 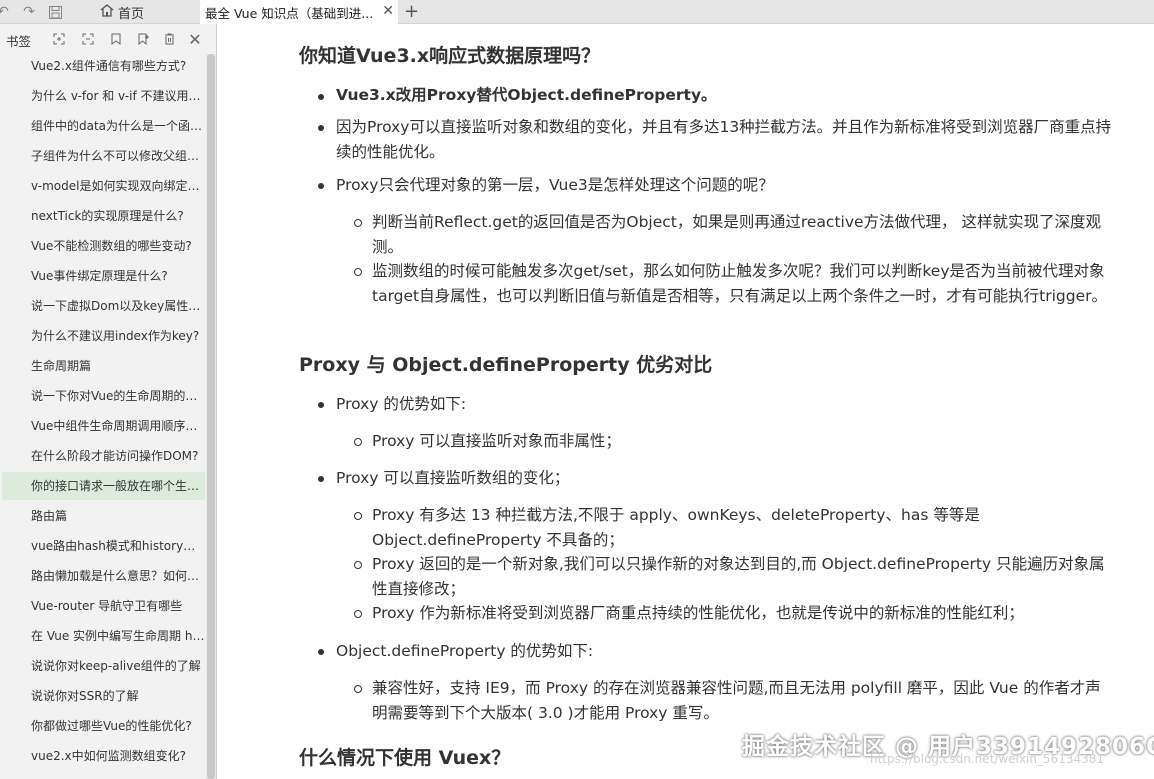 I want to click on heading-vuex: 什么情况下使用 Vuex？, so click(x=405, y=758).